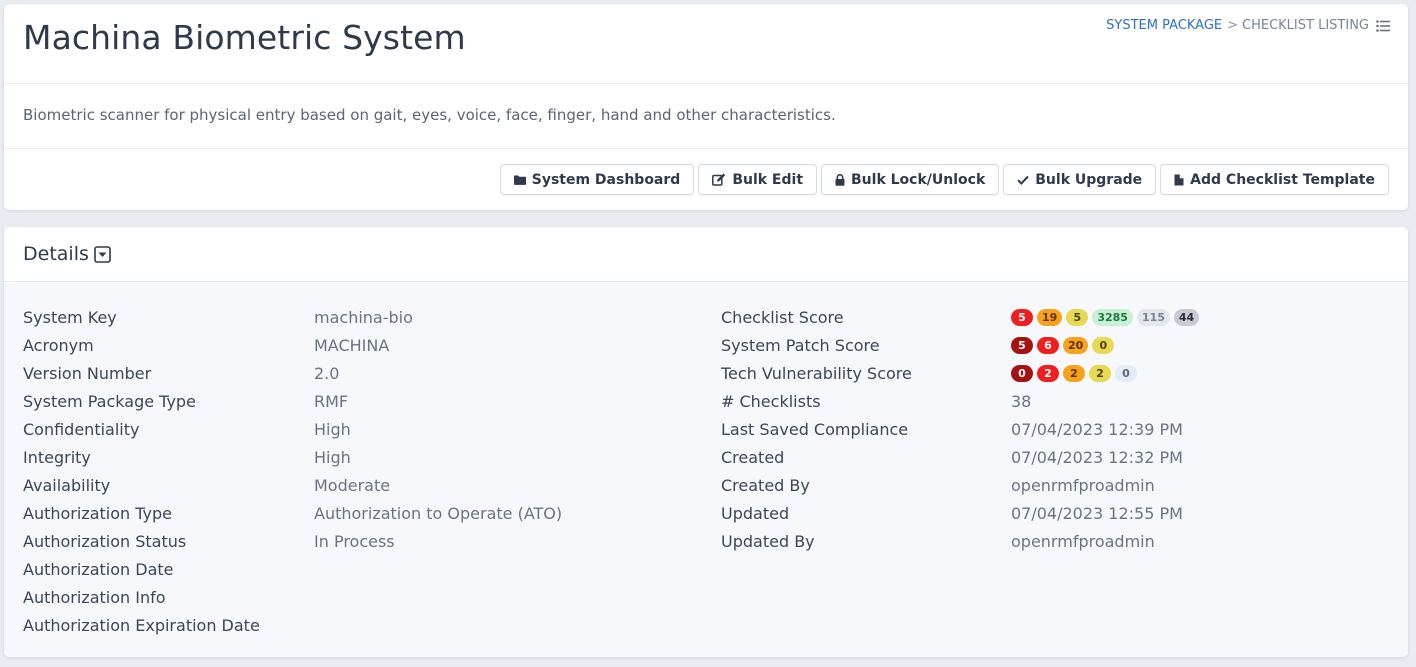  Describe the element at coordinates (765, 485) in the screenshot. I see `created-by-label: Created By` at that location.